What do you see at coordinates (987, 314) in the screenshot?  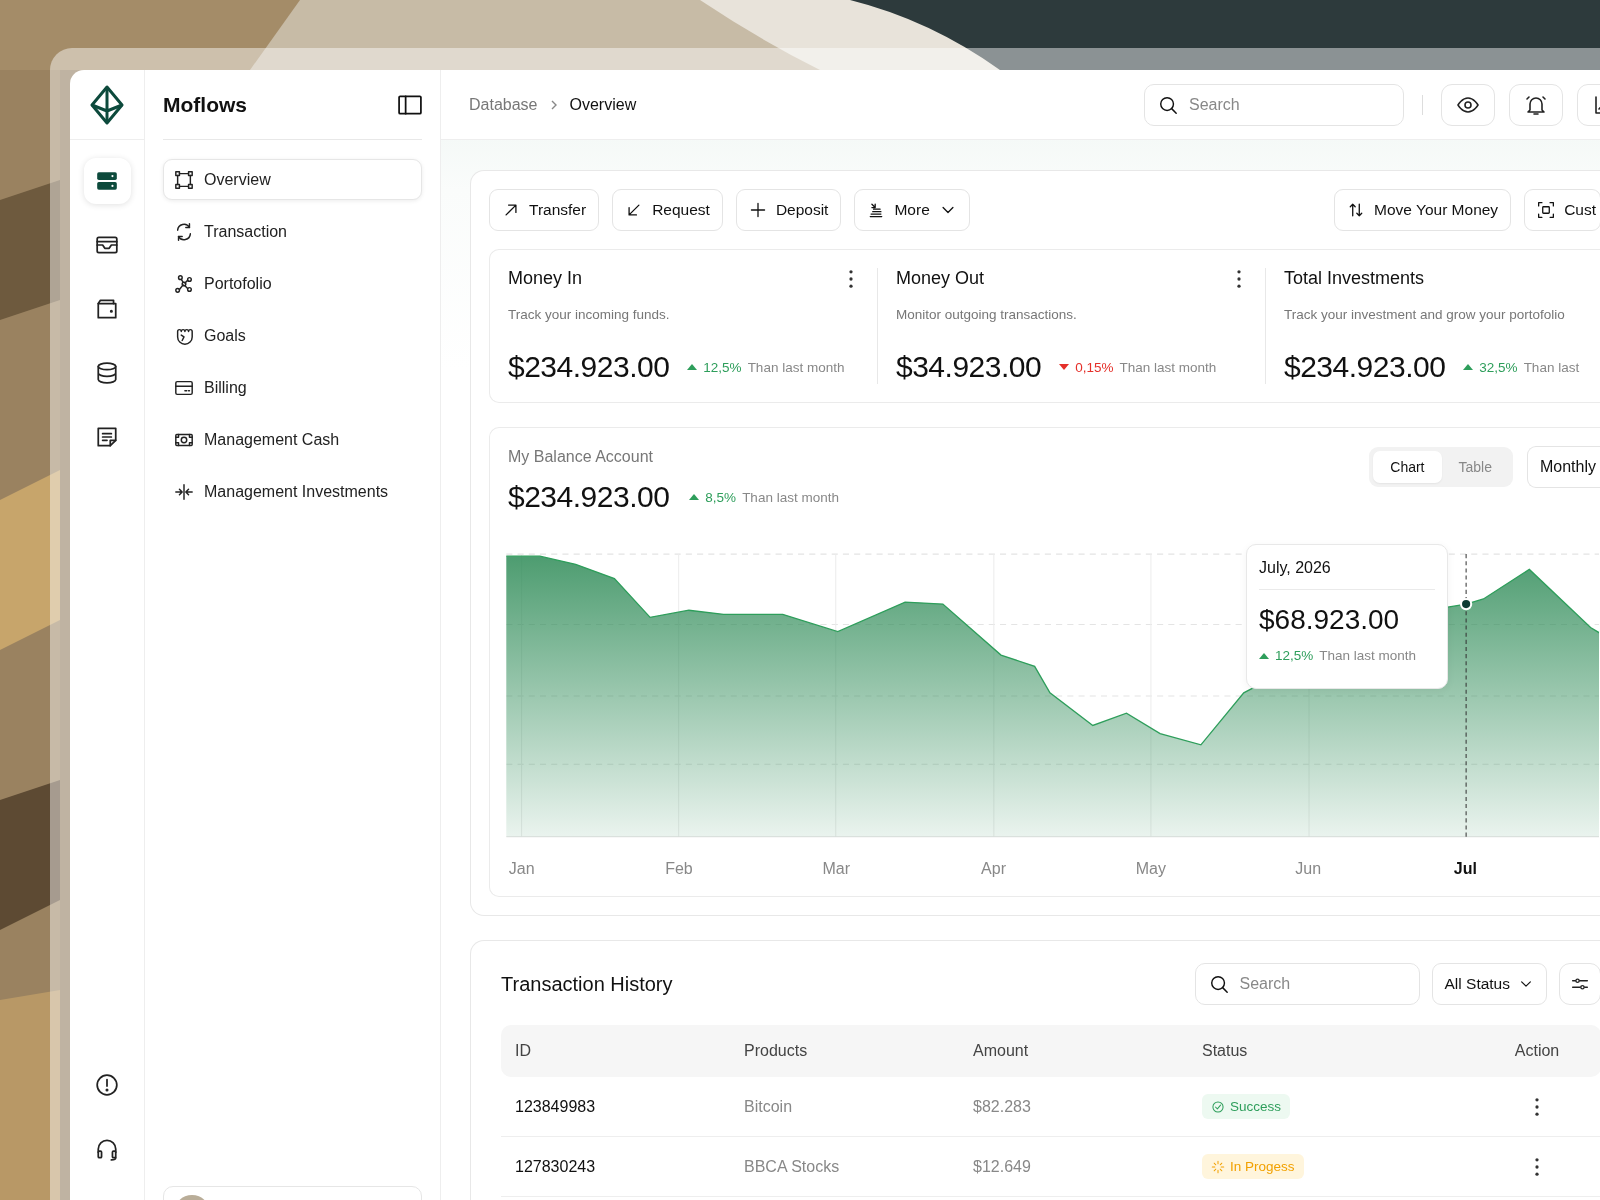 I see `stat-description: Monitor outgoing transactions.` at bounding box center [987, 314].